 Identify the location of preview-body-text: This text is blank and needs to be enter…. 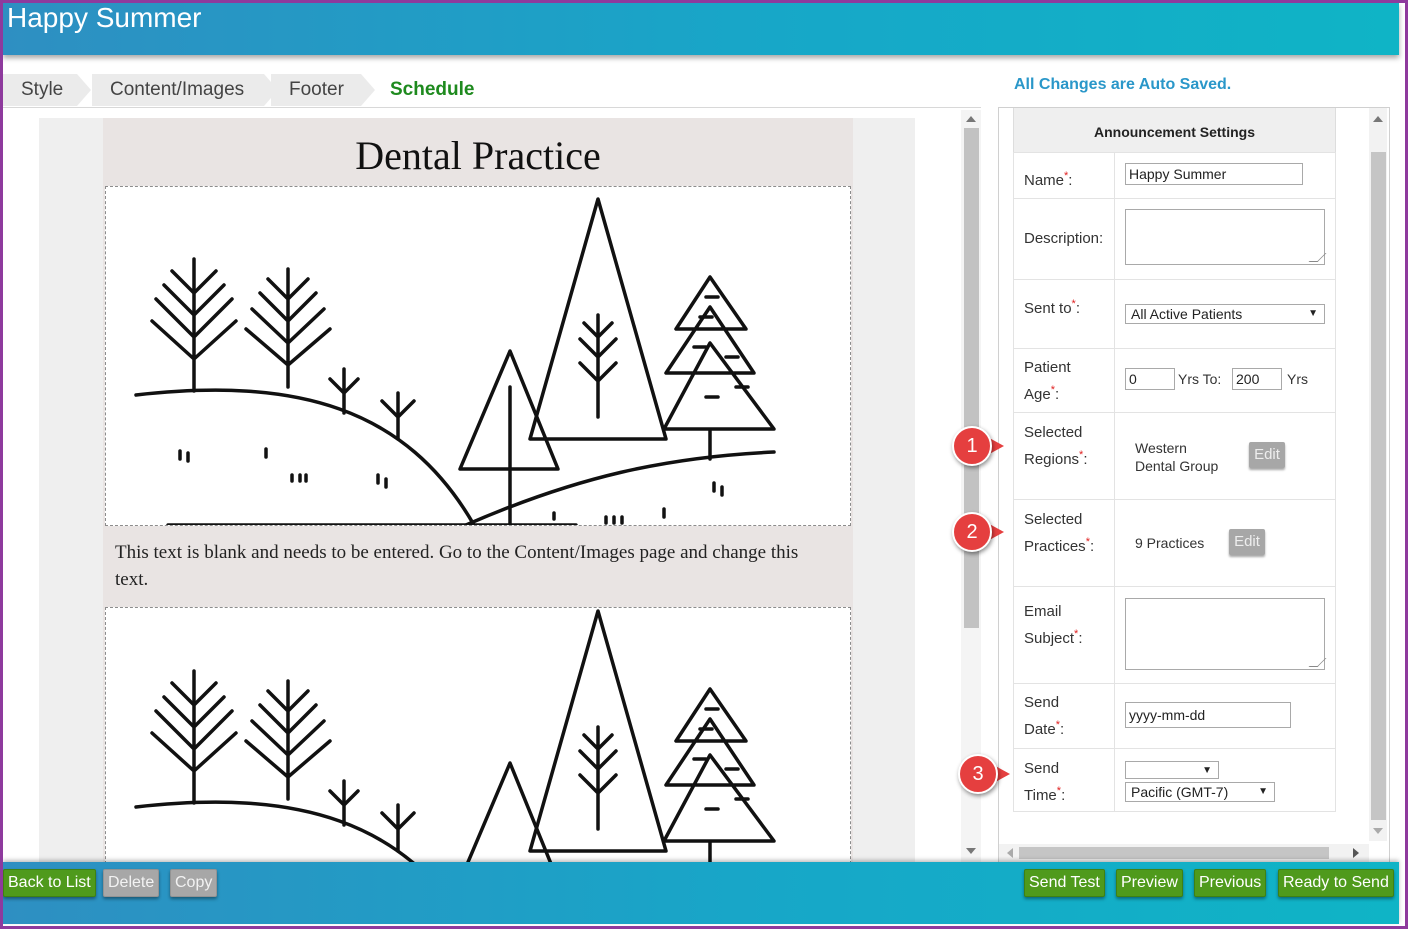
(457, 566).